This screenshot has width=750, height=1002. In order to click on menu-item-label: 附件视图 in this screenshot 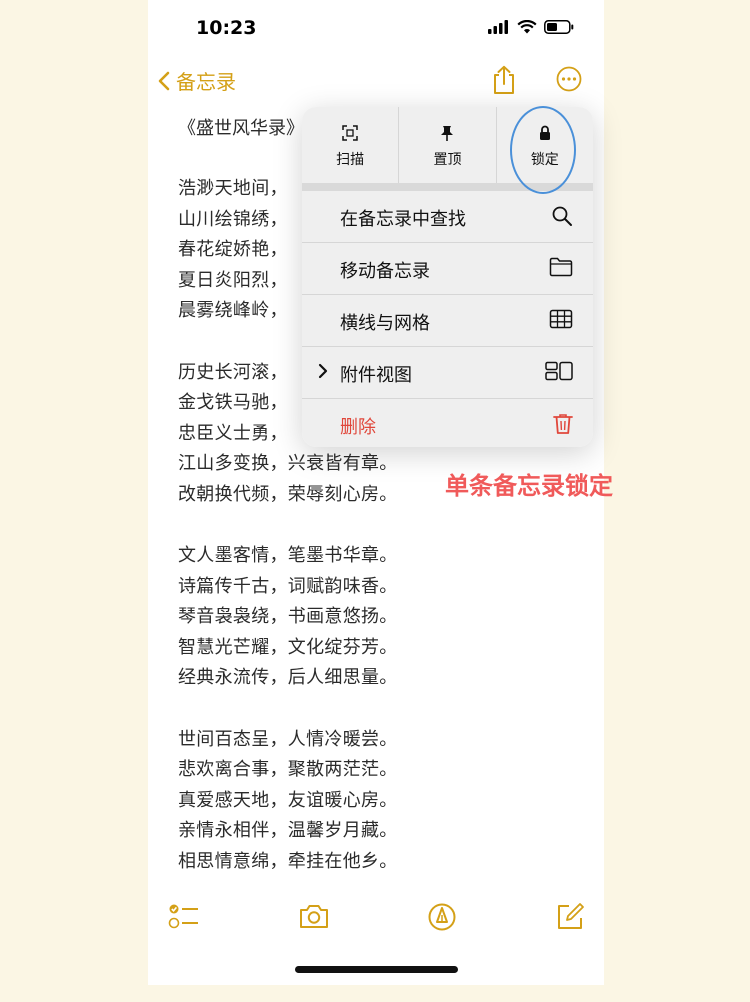, I will do `click(376, 375)`.